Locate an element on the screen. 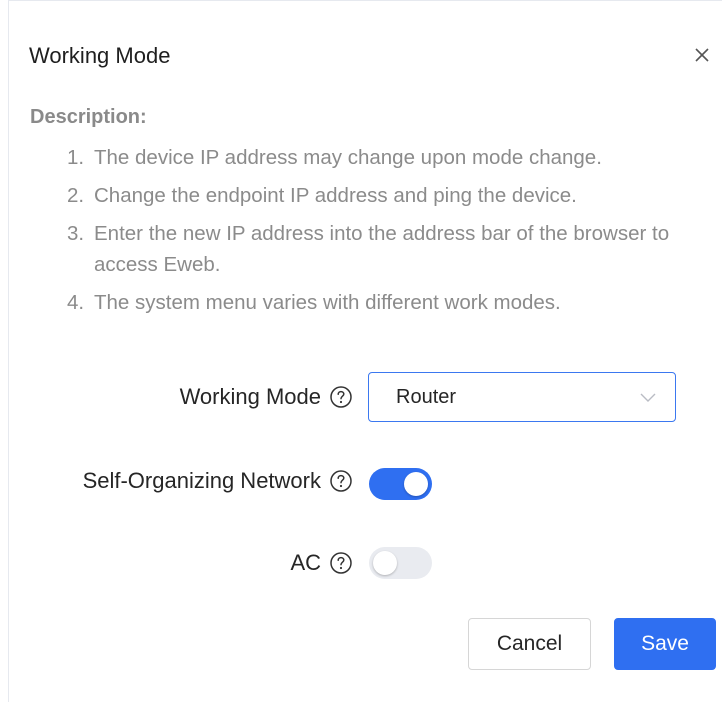 Image resolution: width=722 pixels, height=702 pixels. close-button is located at coordinates (702, 55).